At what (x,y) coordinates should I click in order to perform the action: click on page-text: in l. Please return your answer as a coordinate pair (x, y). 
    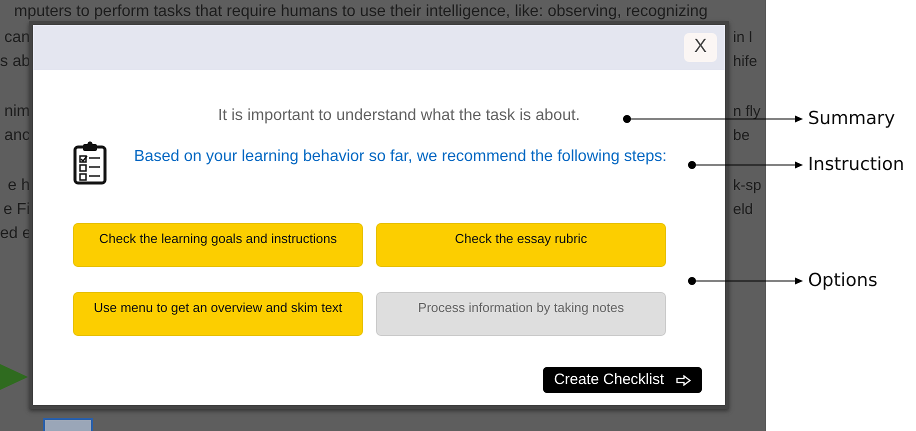
    Looking at the image, I should click on (743, 38).